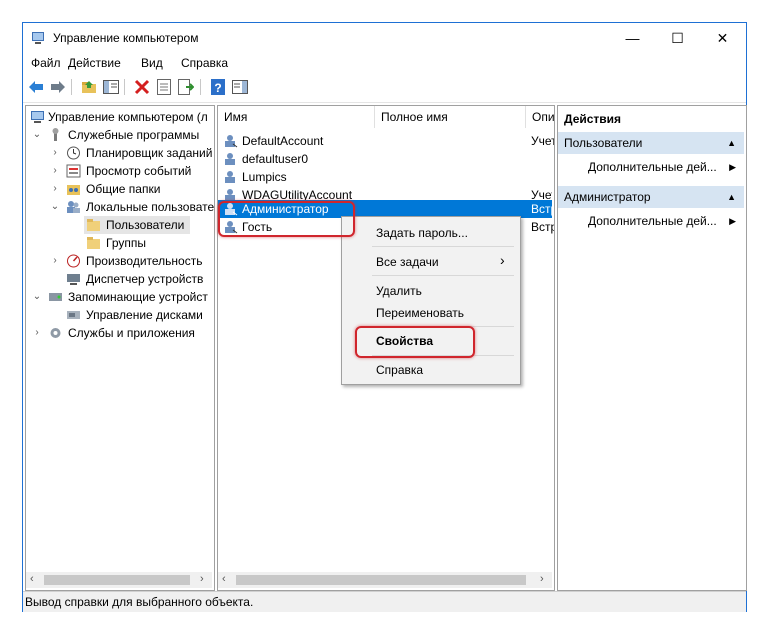  I want to click on disk-icon, so click(73, 315).